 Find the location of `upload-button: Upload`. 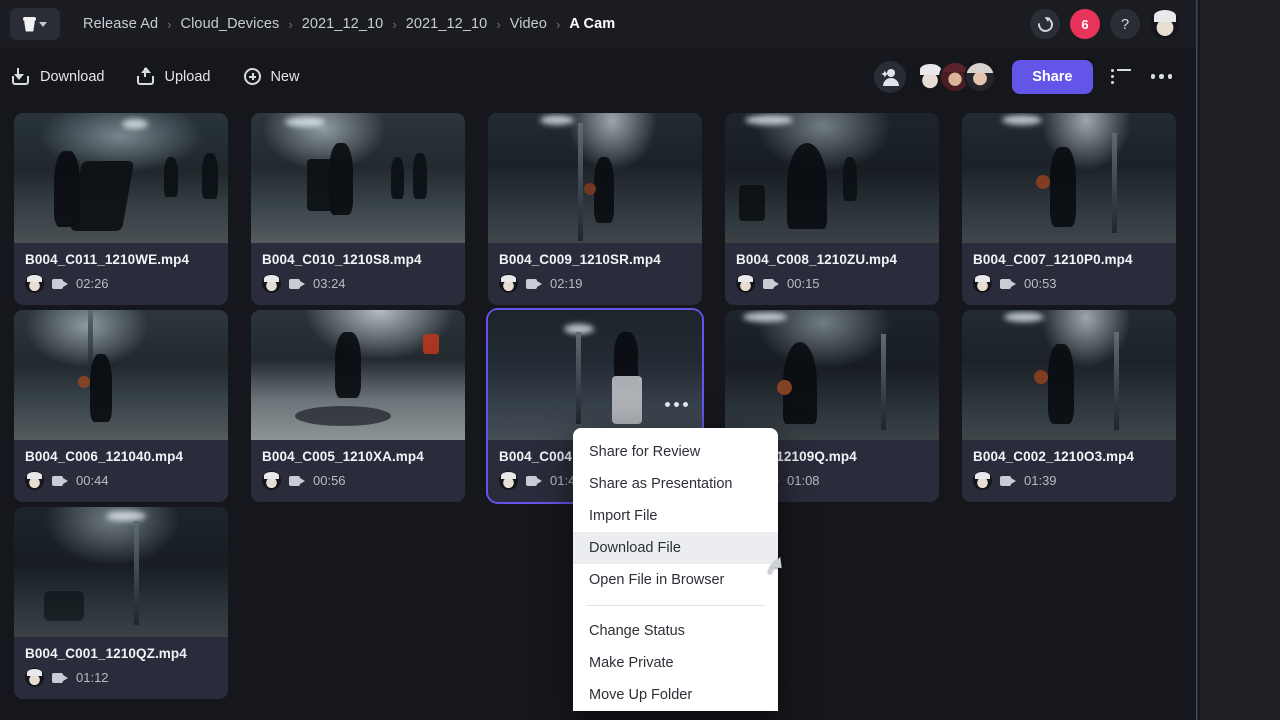

upload-button: Upload is located at coordinates (173, 76).